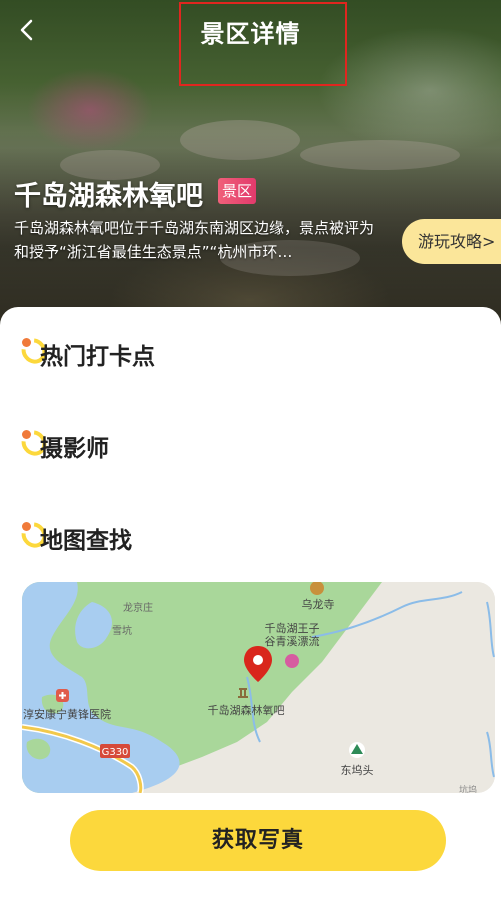 This screenshot has width=501, height=903. What do you see at coordinates (246, 710) in the screenshot?
I see `map-label-scenic-spot: 千岛湖森林氧吧` at bounding box center [246, 710].